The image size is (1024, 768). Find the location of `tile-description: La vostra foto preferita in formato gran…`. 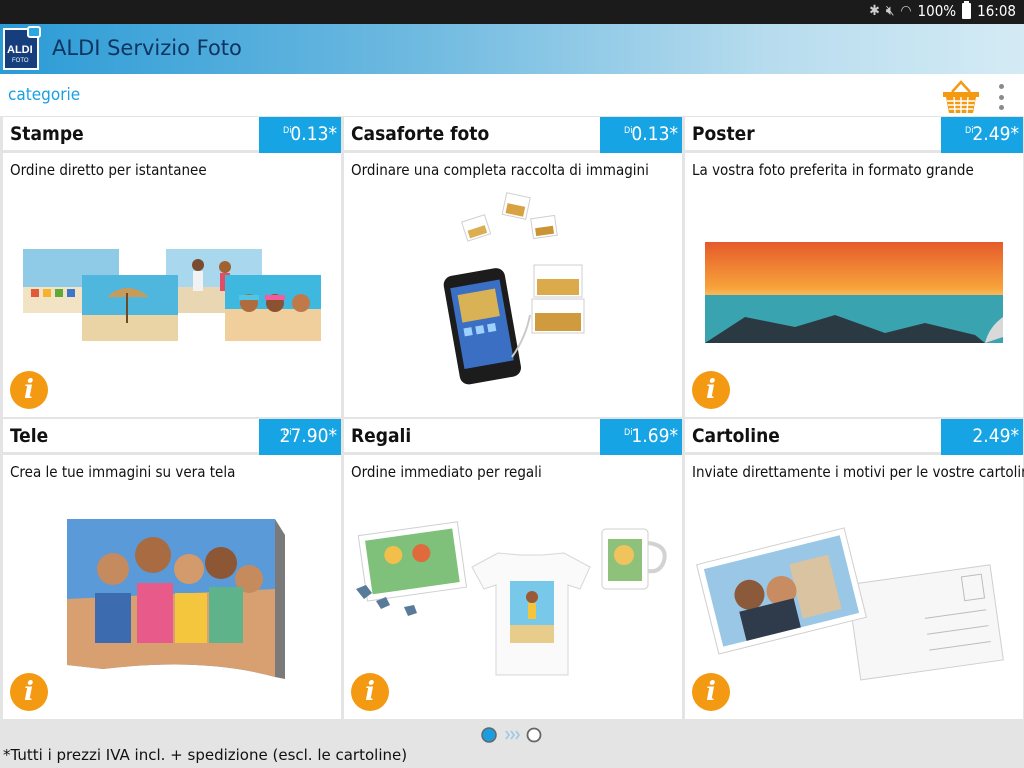

tile-description: La vostra foto preferita in formato gran… is located at coordinates (833, 170).